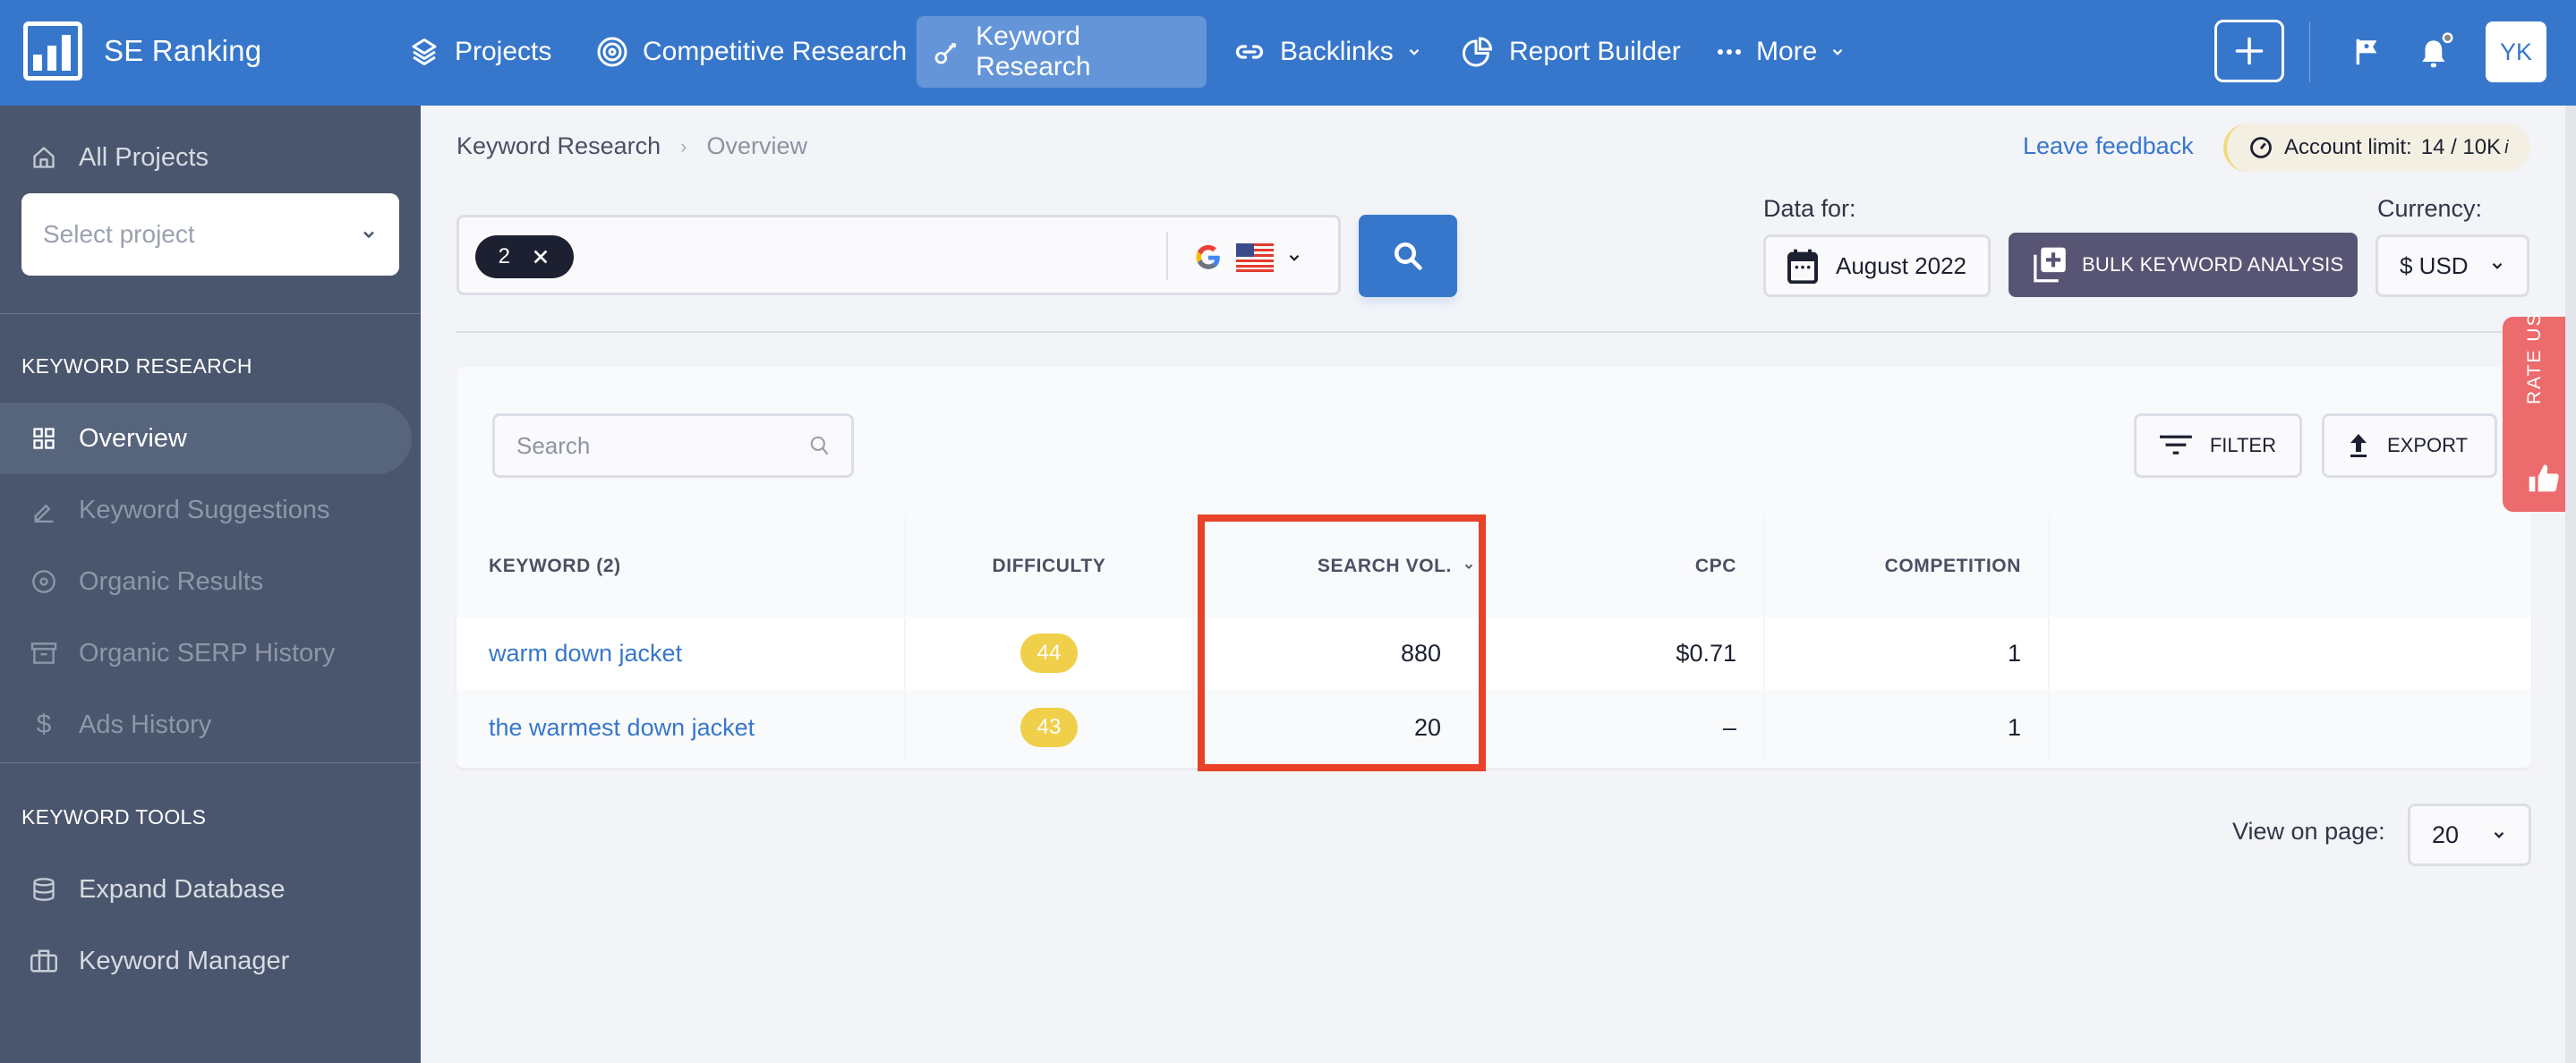  I want to click on database-icon, so click(43, 889).